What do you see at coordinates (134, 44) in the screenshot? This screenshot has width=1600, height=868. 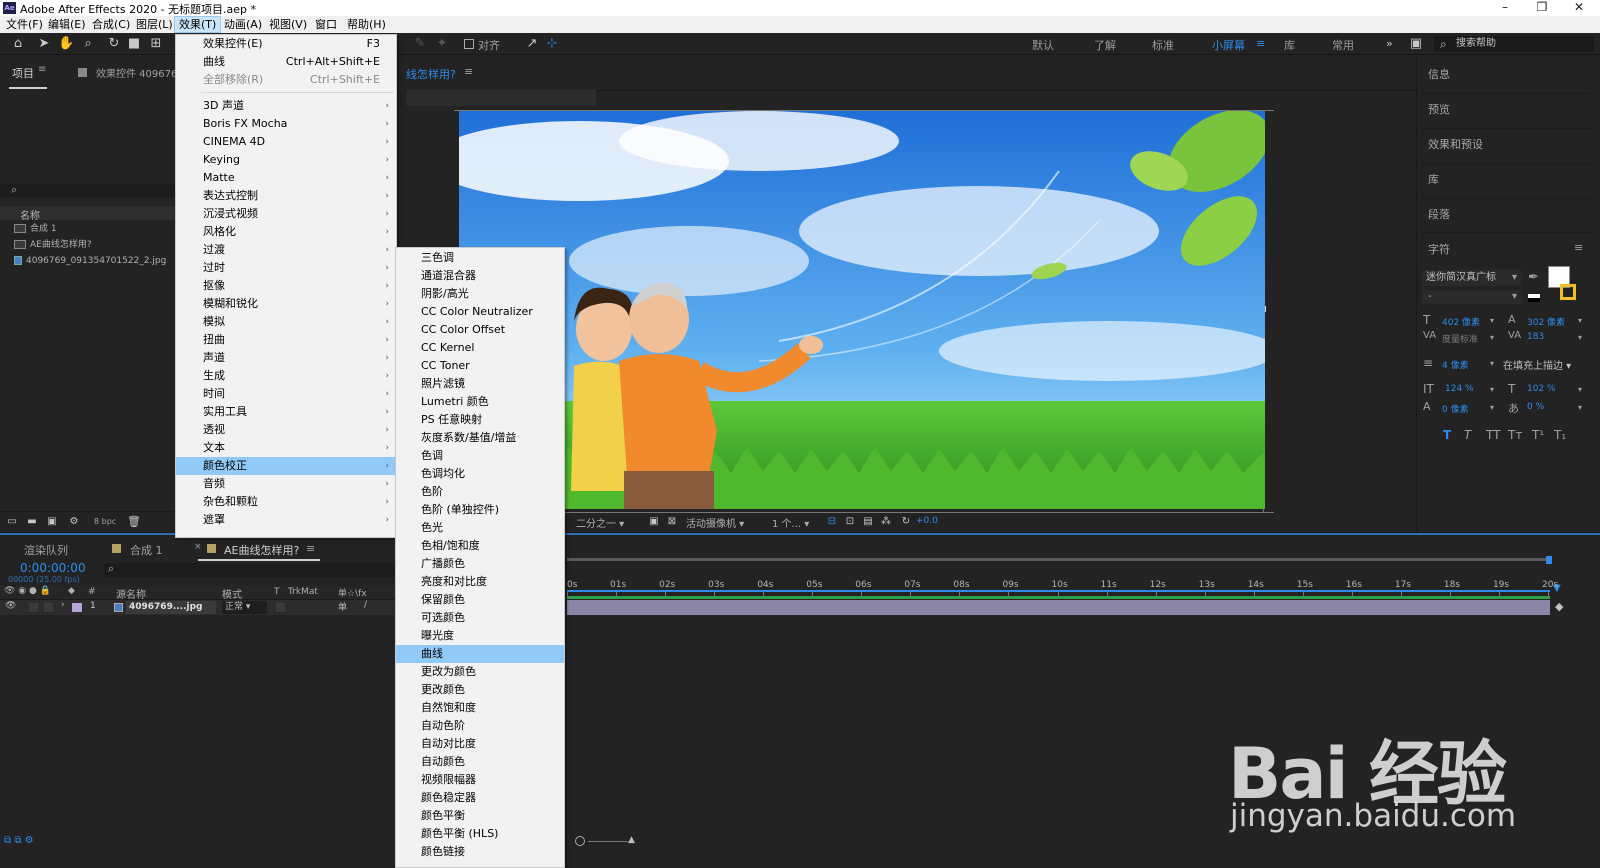 I see `camera-tool-icon: ■` at bounding box center [134, 44].